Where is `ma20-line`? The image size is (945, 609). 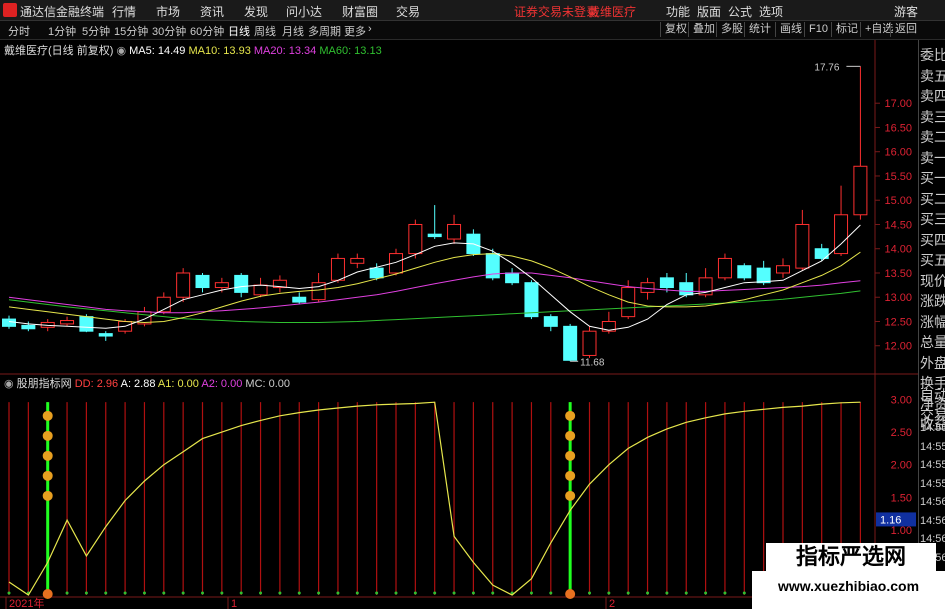 ma20-line is located at coordinates (434, 293).